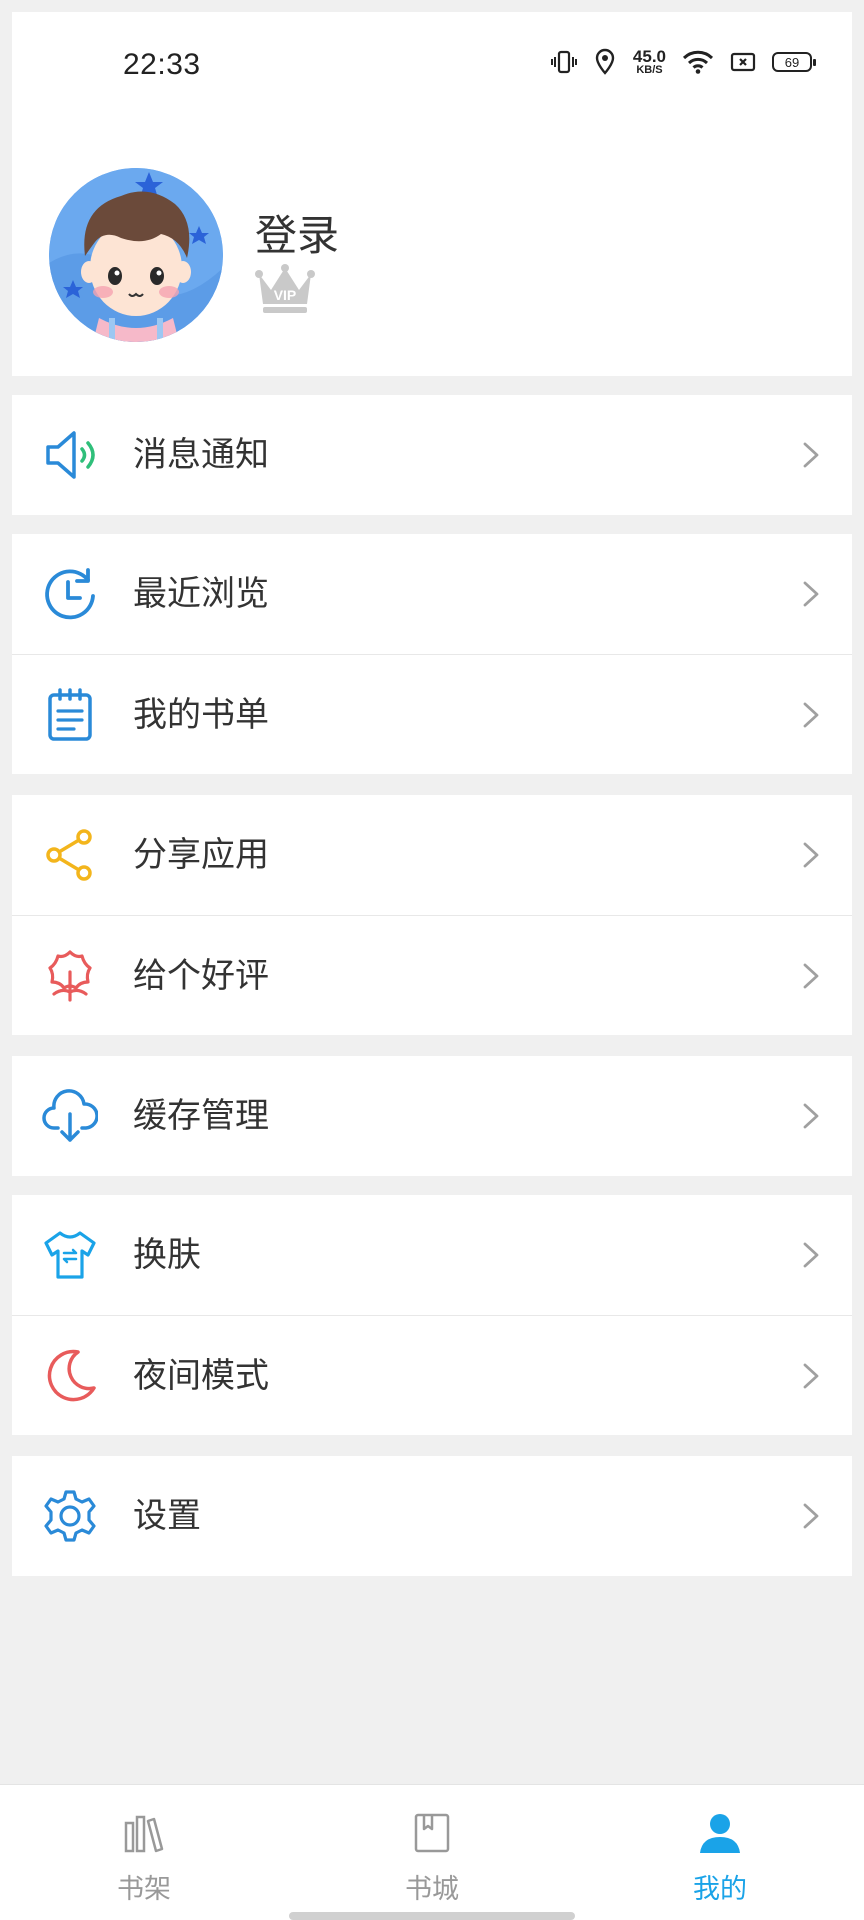 The image size is (864, 1920). Describe the element at coordinates (563, 62) in the screenshot. I see `vibrate-icon` at that location.